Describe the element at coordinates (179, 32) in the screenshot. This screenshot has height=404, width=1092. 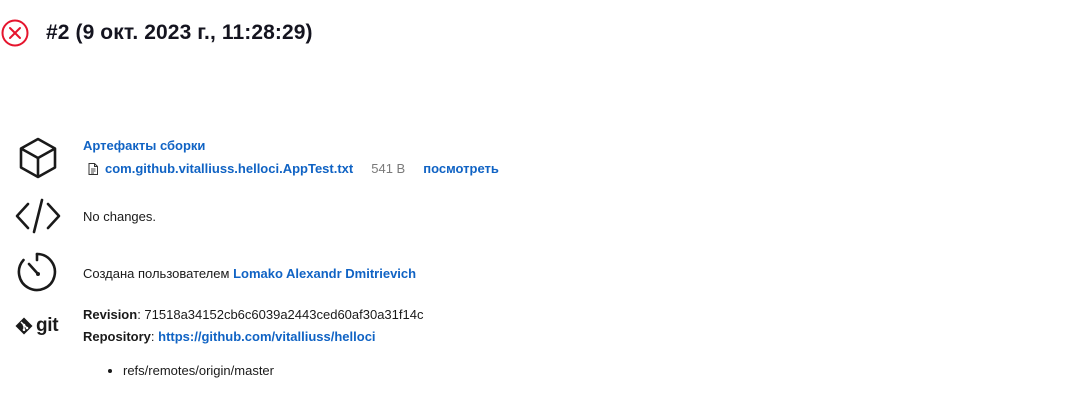
I see `page-title: #2 (9 окт. 2023 г., 11:28:29)` at that location.